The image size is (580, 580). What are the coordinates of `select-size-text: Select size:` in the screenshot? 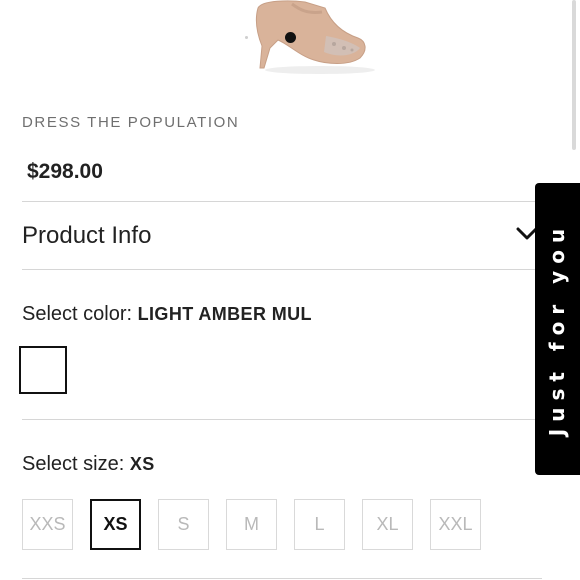 It's located at (73, 464).